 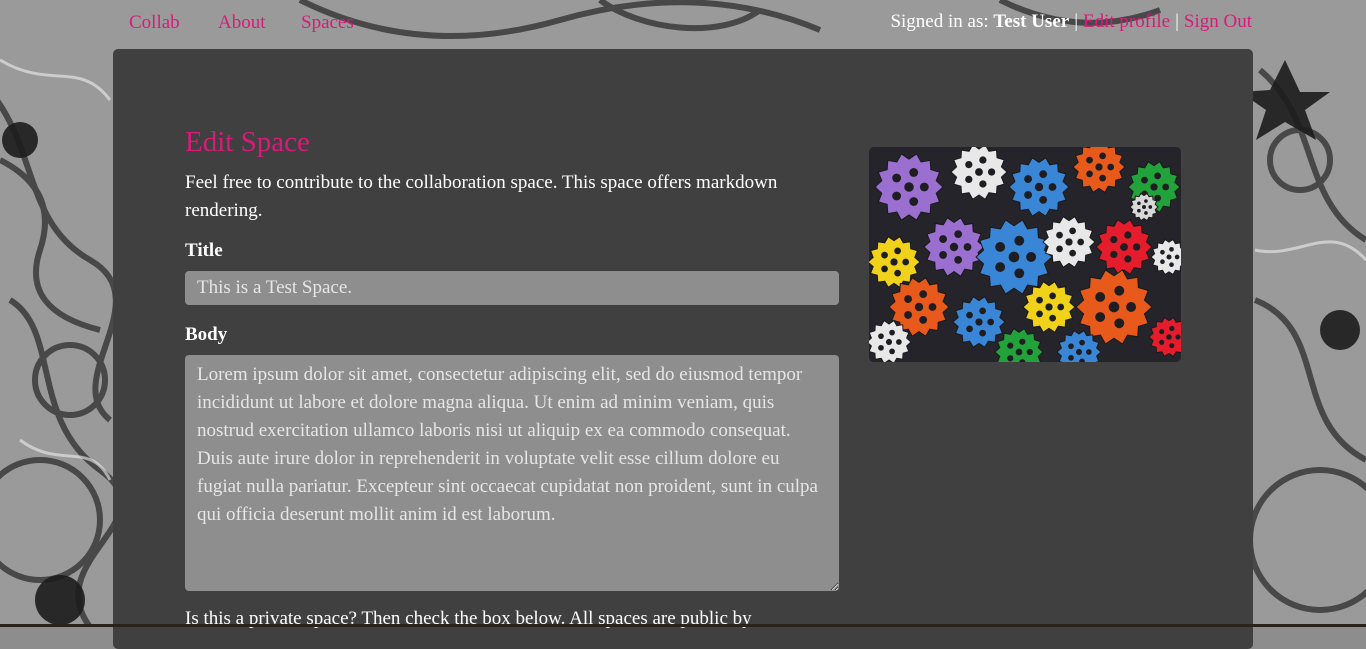 I want to click on signed-in-label: Signed in as:, so click(x=939, y=21).